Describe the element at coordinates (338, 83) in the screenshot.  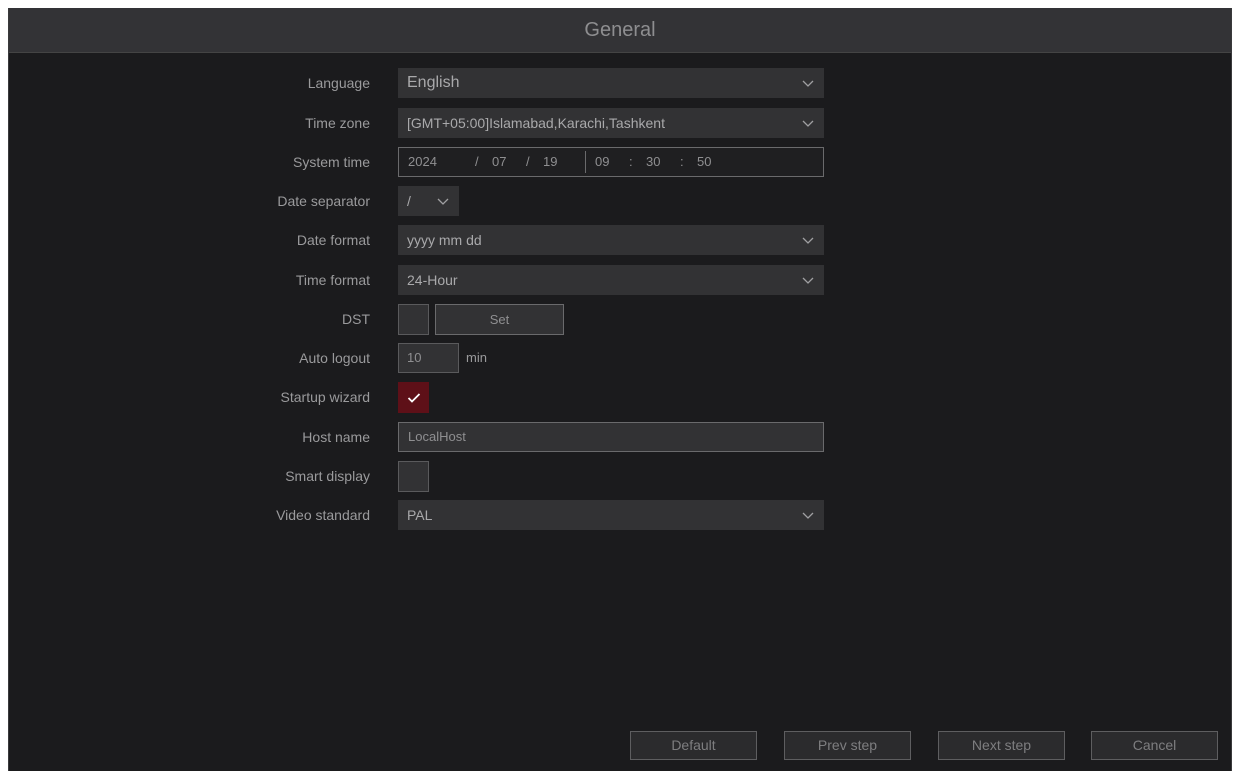
I see `language-label: Language` at that location.